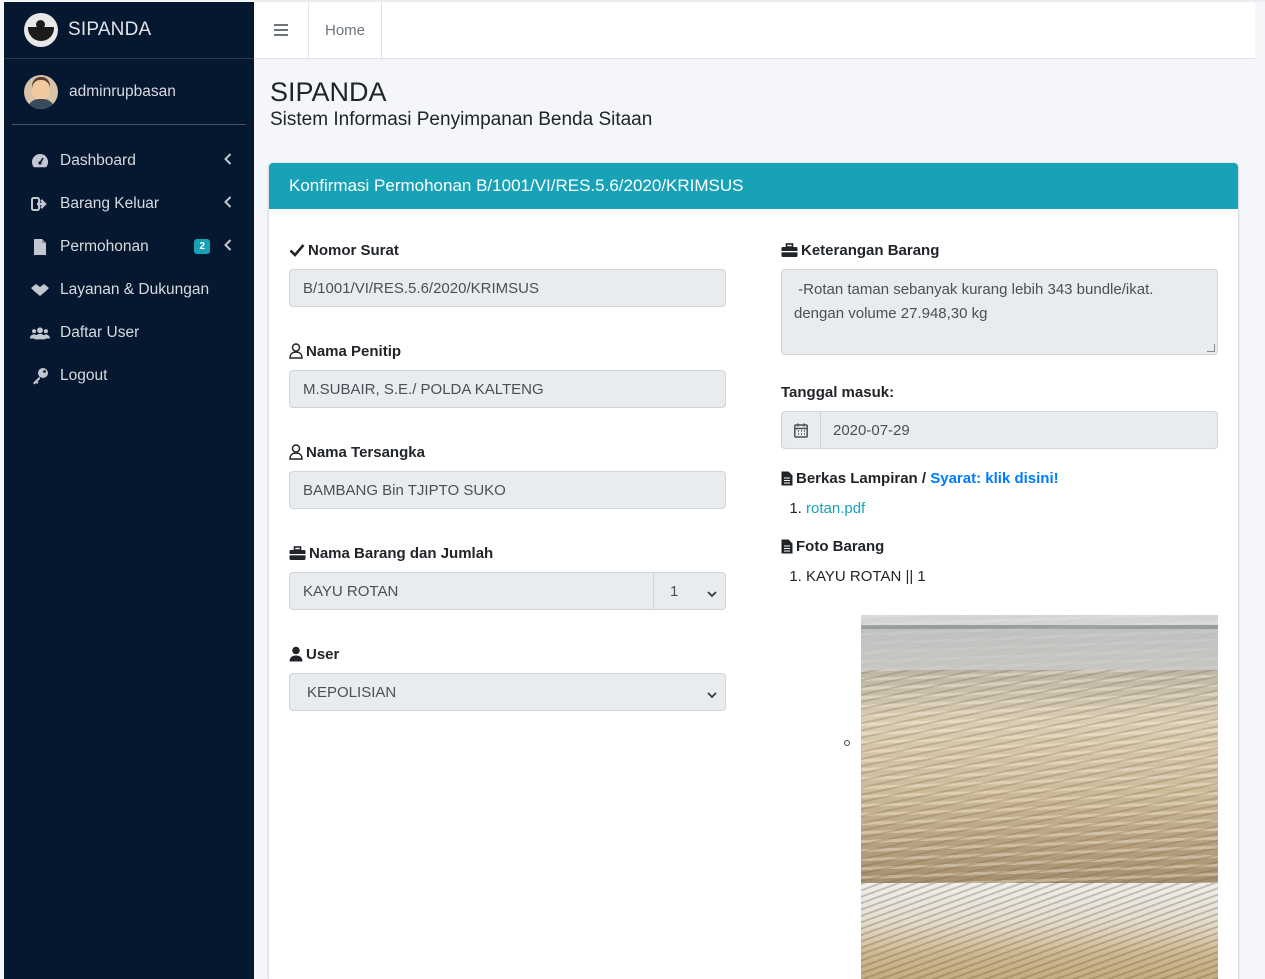 This screenshot has height=979, width=1265. What do you see at coordinates (353, 250) in the screenshot?
I see `nomor-surat-label: Nomor Surat` at bounding box center [353, 250].